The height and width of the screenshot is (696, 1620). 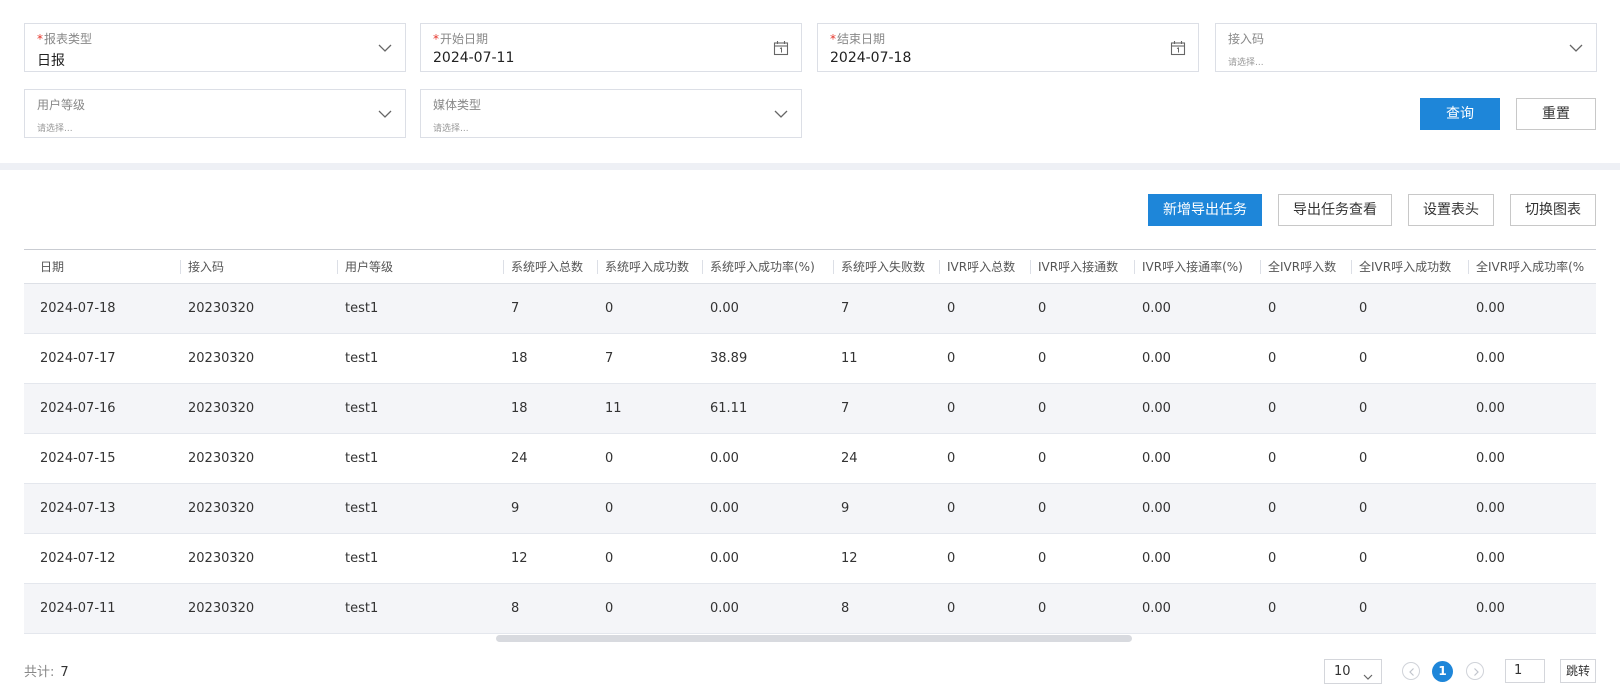 What do you see at coordinates (1553, 210) in the screenshot?
I see `switch-chart-button: 切换图表` at bounding box center [1553, 210].